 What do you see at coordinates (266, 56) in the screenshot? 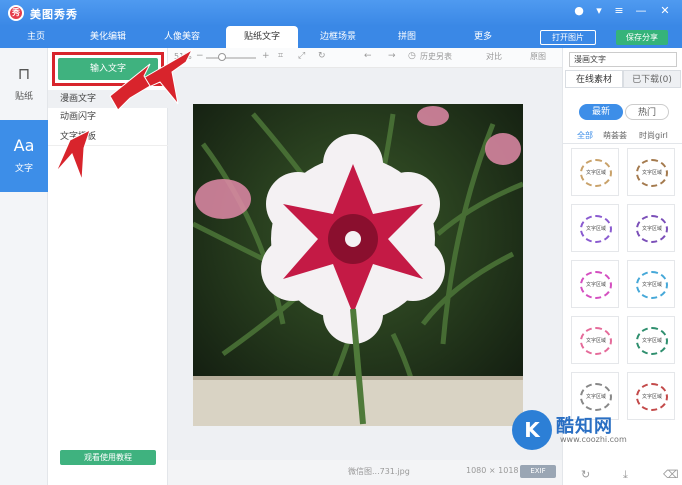
I see `zoom-in-icon: +` at bounding box center [266, 56].